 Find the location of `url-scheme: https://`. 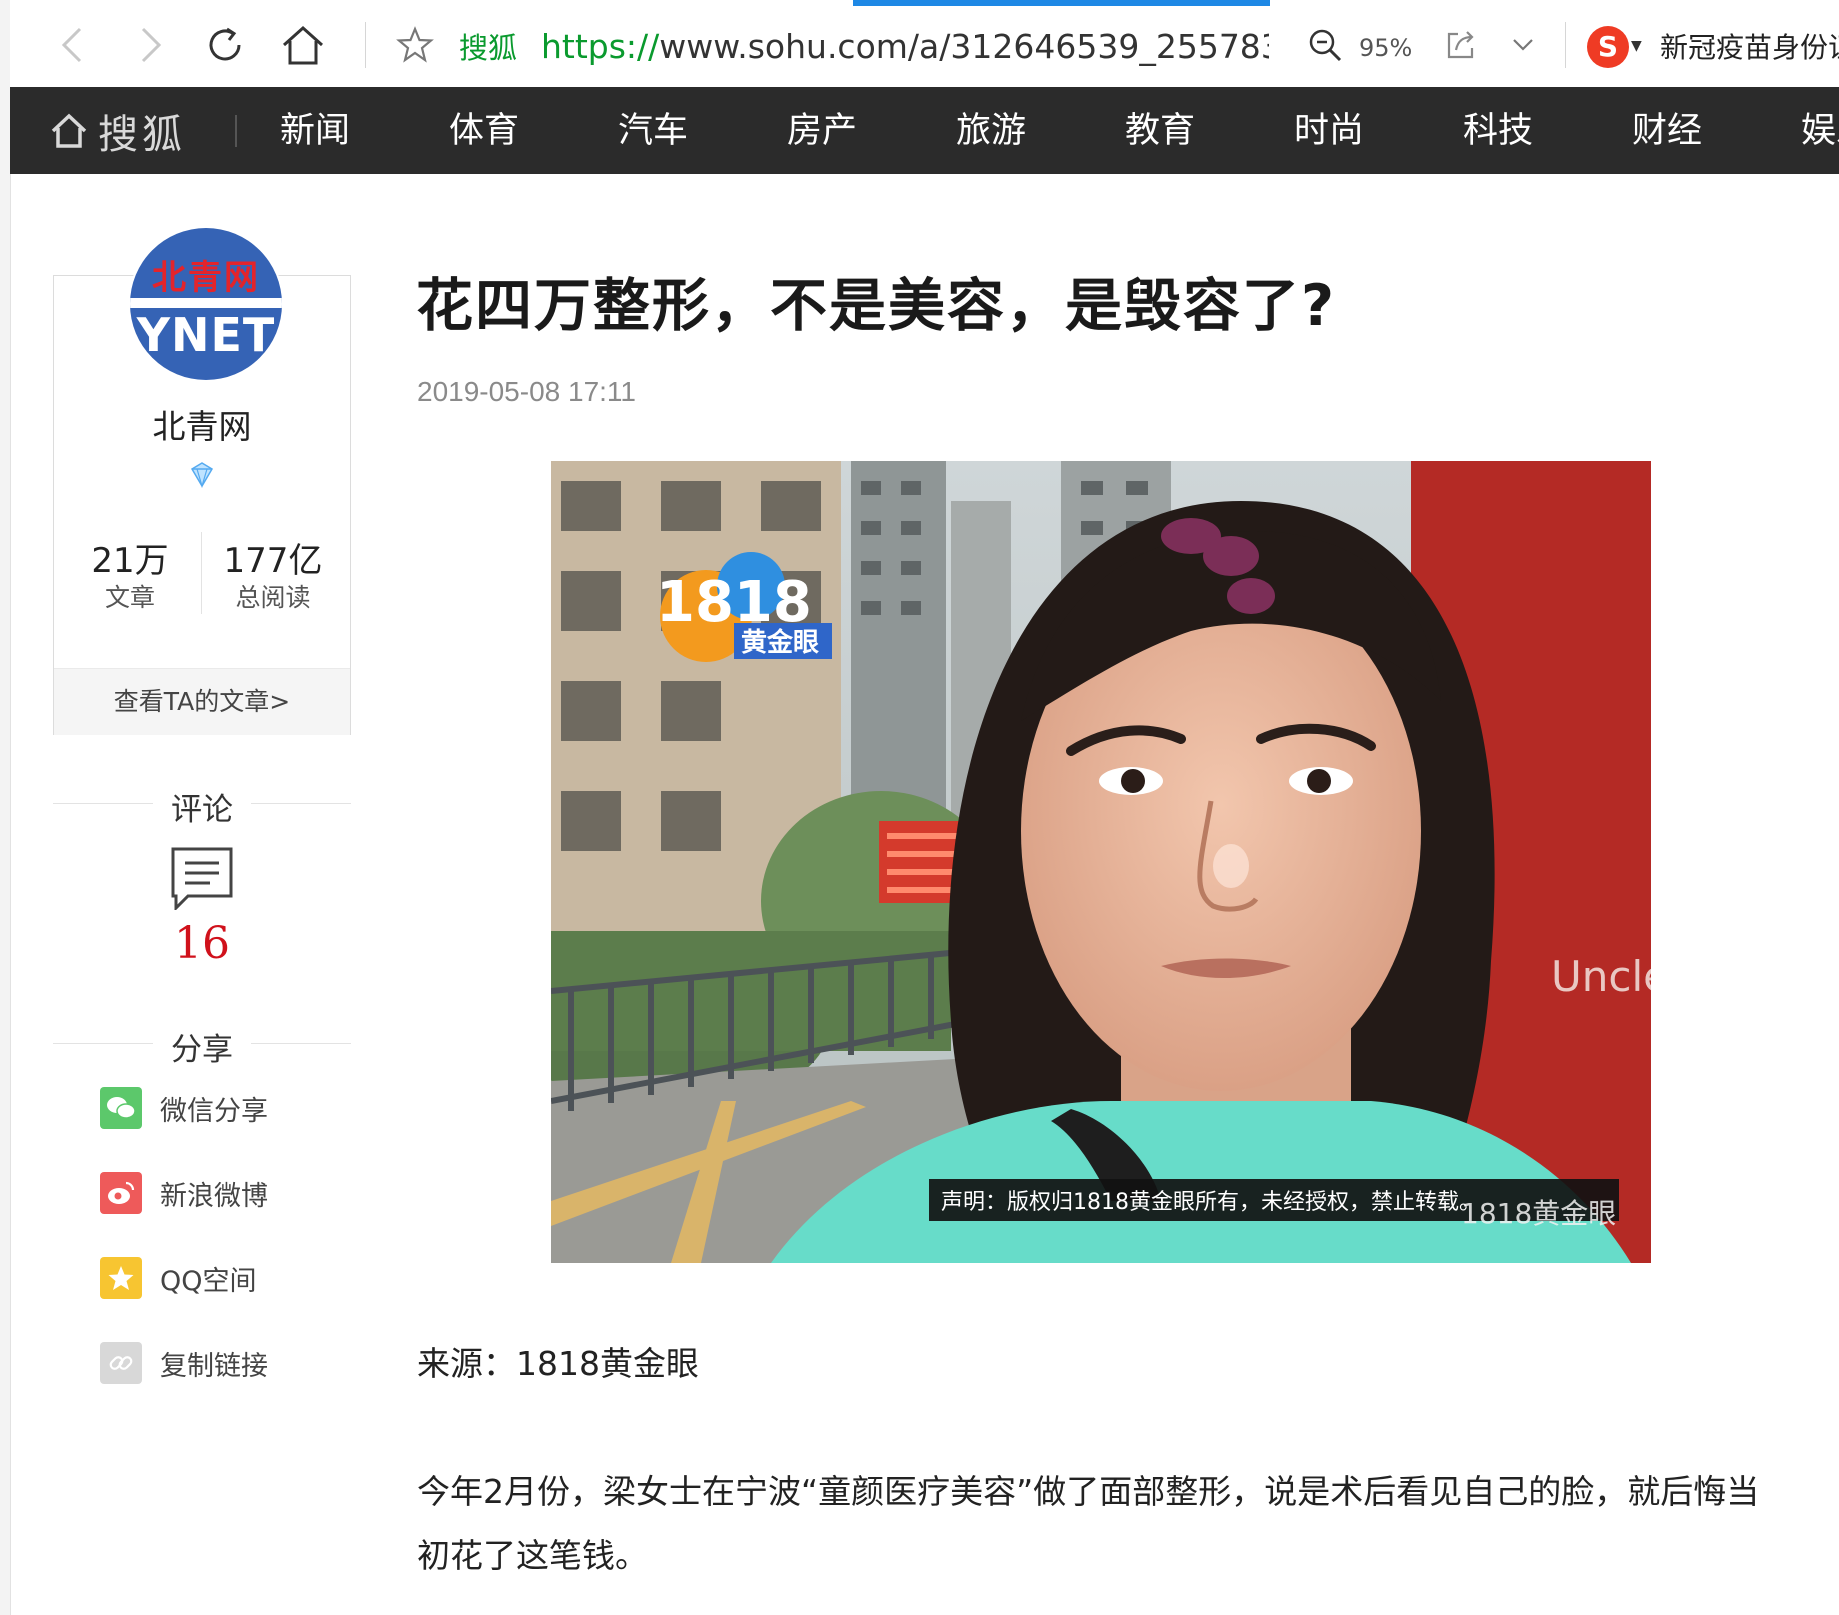

url-scheme: https:// is located at coordinates (600, 46).